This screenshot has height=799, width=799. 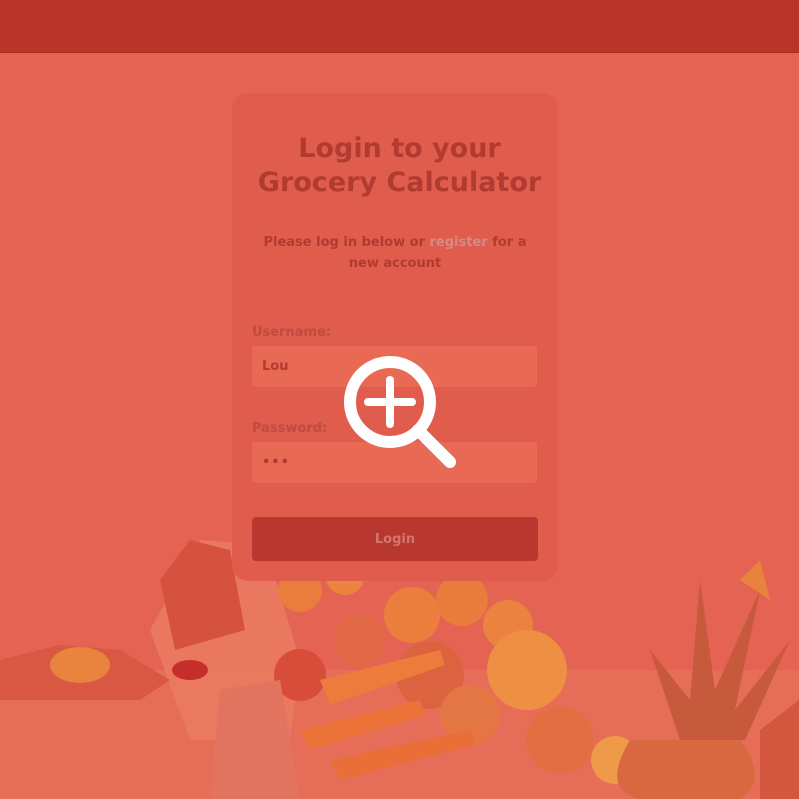 I want to click on login-button: Login, so click(x=395, y=539).